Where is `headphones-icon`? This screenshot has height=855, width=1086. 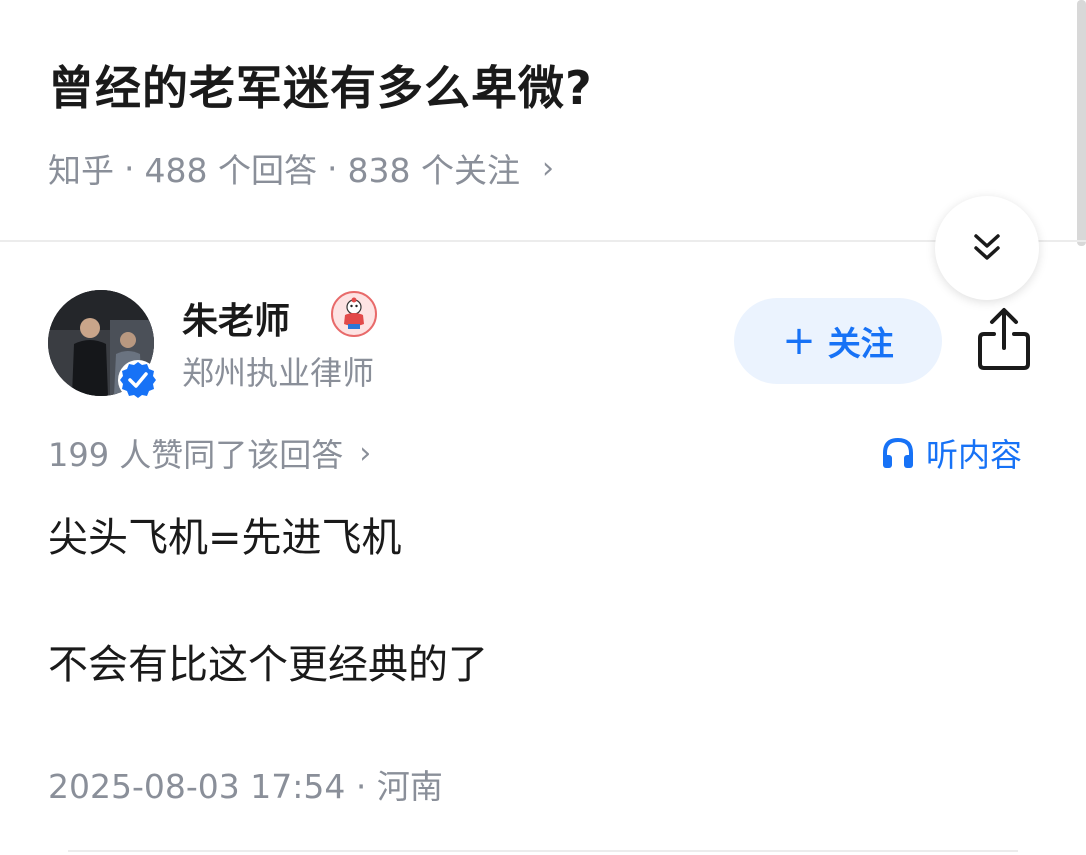
headphones-icon is located at coordinates (898, 452).